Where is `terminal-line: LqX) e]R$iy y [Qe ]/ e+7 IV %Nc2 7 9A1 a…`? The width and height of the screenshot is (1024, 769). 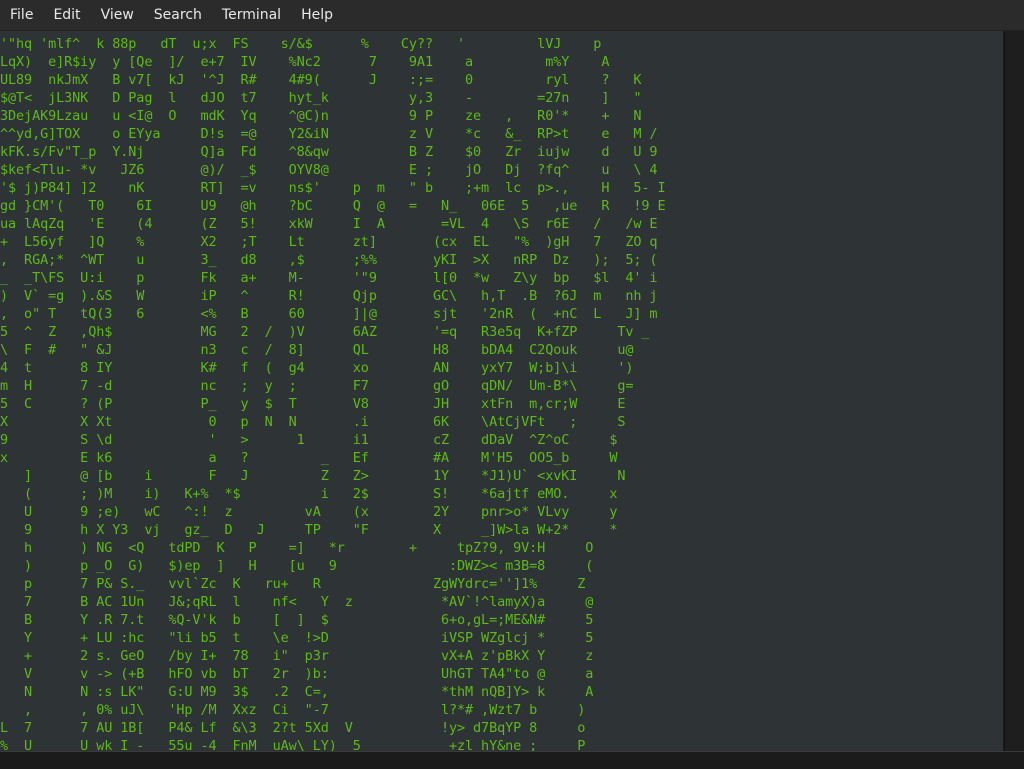 terminal-line: LqX) e]R$iy y [Qe ]/ e+7 IV %Nc2 7 9A1 a… is located at coordinates (305, 62).